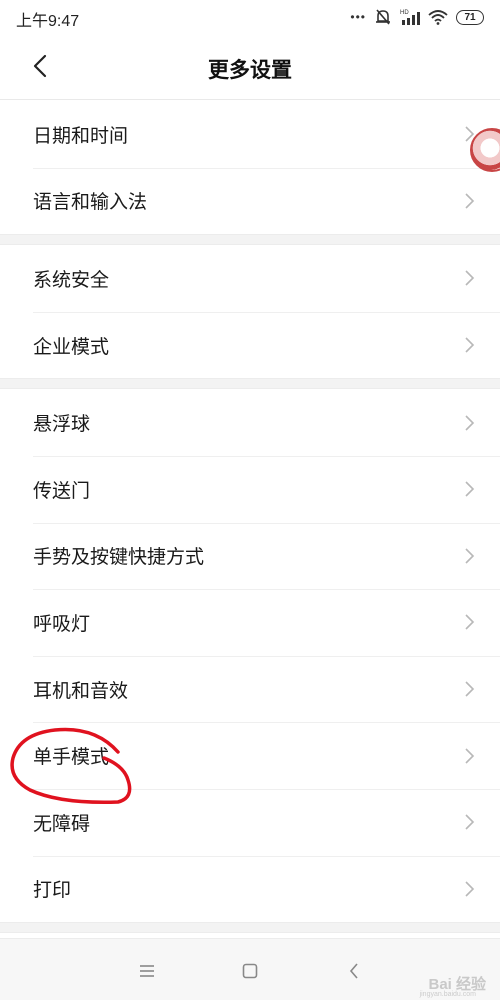 The width and height of the screenshot is (500, 1000). I want to click on menu-button, so click(147, 971).